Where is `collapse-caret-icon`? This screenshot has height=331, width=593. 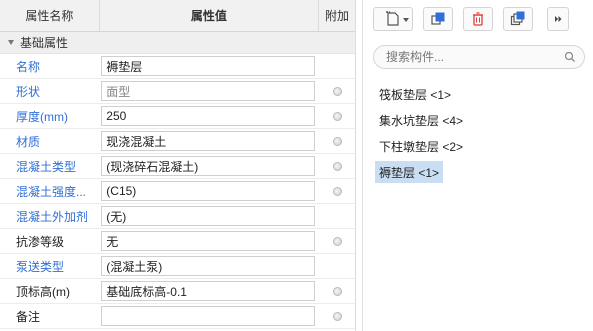 collapse-caret-icon is located at coordinates (11, 42).